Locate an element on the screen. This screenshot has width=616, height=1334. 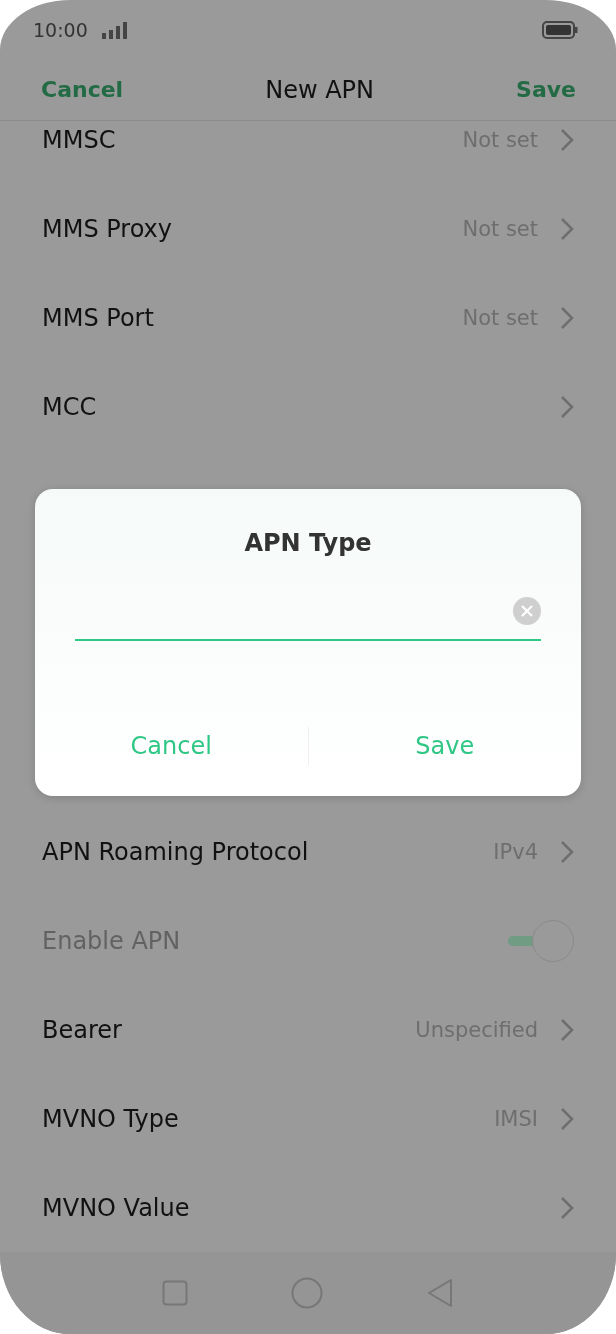
status-time: 10:00 is located at coordinates (60, 29).